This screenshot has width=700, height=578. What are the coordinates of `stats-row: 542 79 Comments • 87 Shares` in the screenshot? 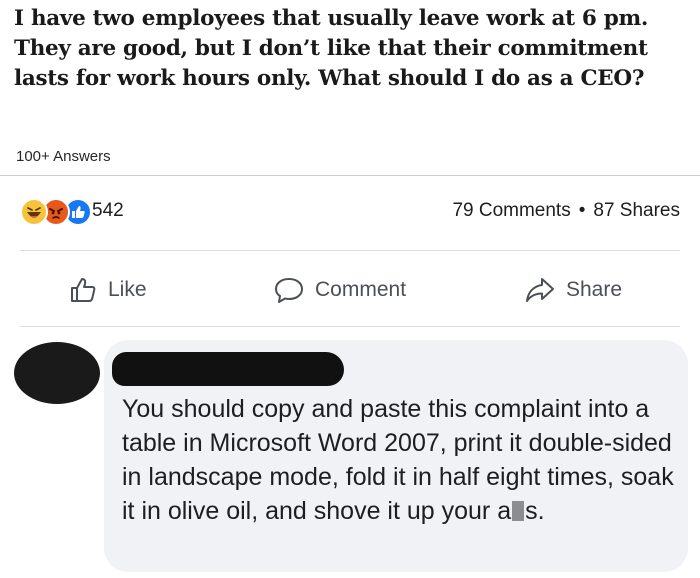 It's located at (350, 214).